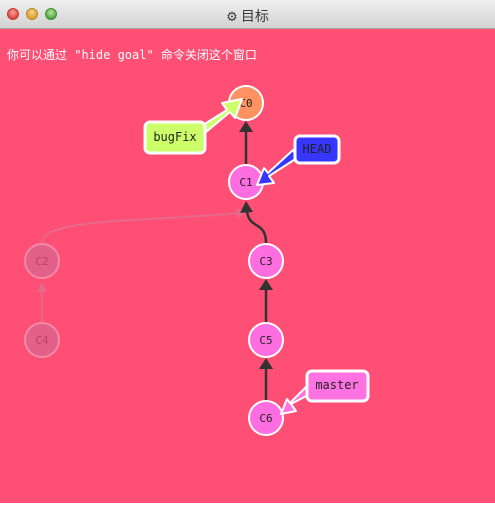  What do you see at coordinates (336, 385) in the screenshot?
I see `master-label: master` at bounding box center [336, 385].